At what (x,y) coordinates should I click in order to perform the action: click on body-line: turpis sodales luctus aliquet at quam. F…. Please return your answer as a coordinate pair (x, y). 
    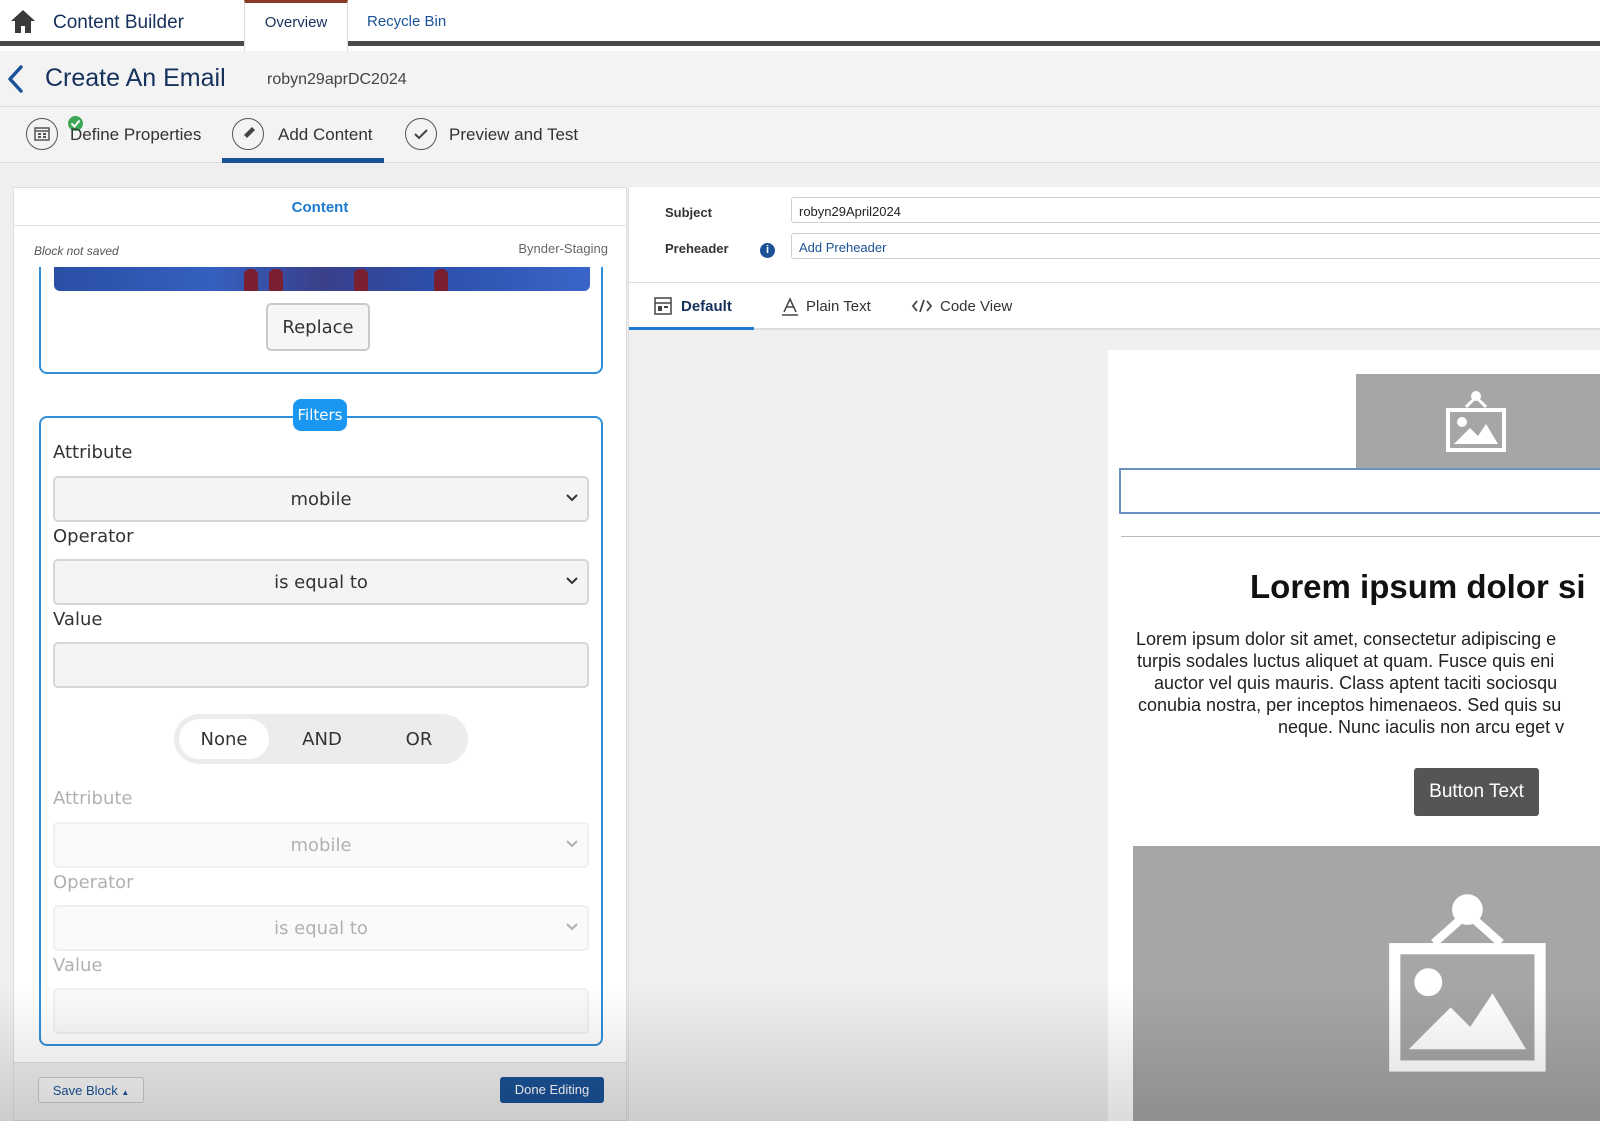
    Looking at the image, I should click on (1346, 661).